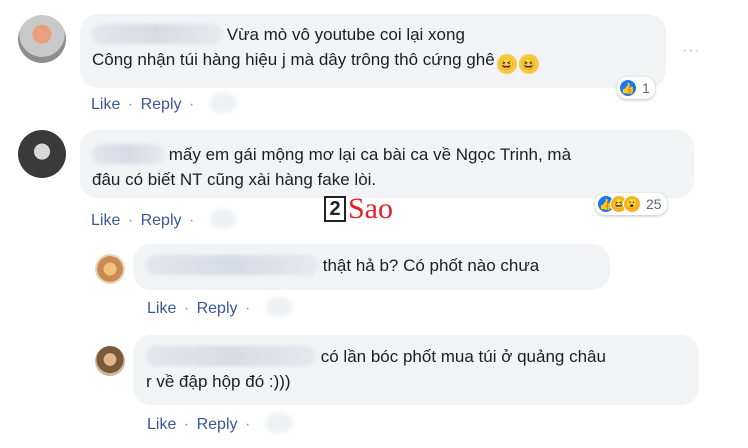  I want to click on comment-text: có lần bóc phốt mua túi ở quảng châu, so click(463, 356).